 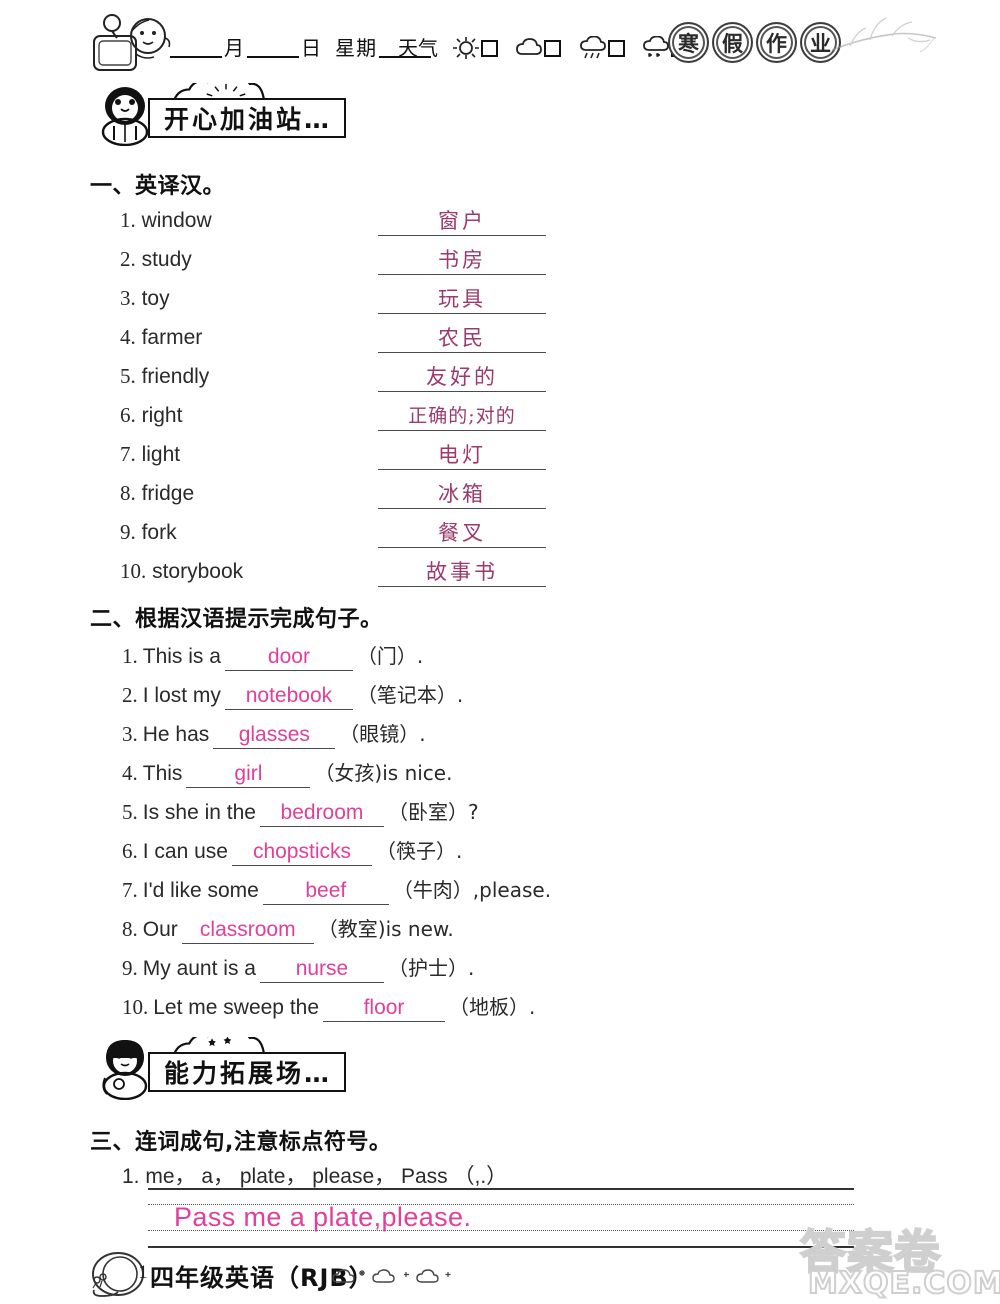 I want to click on sentence-row: 9. My aunt is a nurse （护士）., so click(x=298, y=967).